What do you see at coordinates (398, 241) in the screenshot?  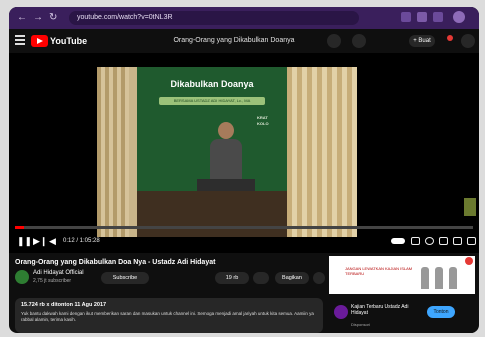 I see `autoplay-toggle` at bounding box center [398, 241].